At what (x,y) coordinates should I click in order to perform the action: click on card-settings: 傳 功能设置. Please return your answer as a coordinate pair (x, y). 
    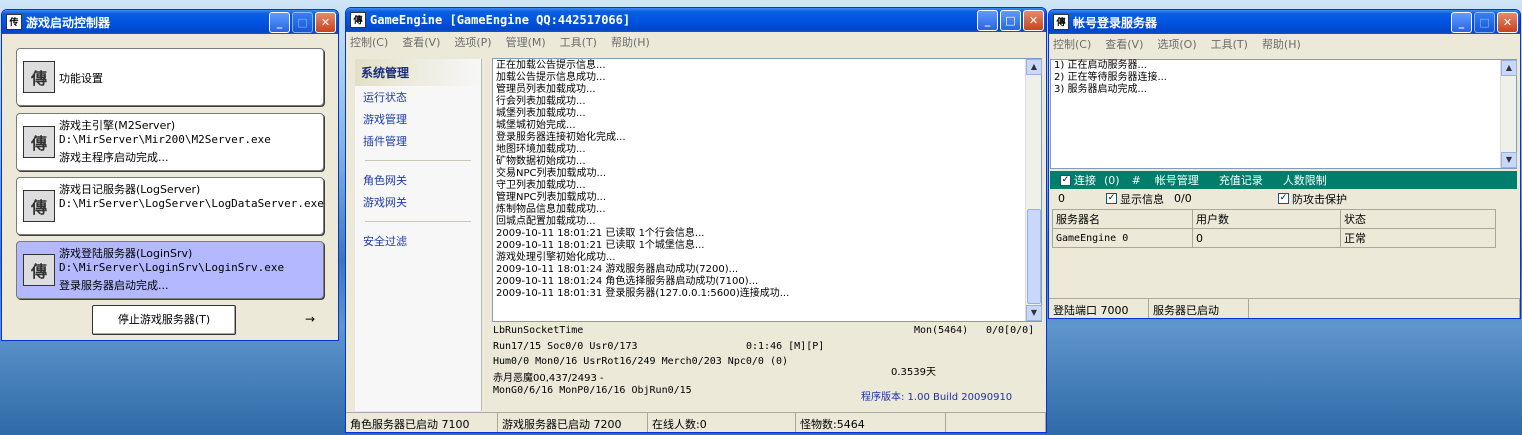
    Looking at the image, I should click on (170, 77).